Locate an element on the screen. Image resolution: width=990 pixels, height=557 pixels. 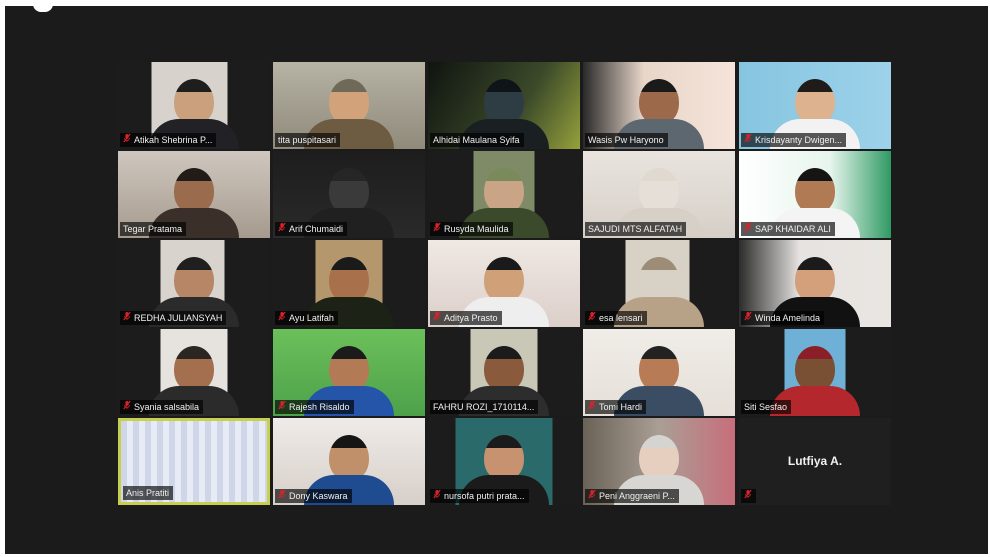
participant-label: Rusyda Maulida is located at coordinates (471, 229).